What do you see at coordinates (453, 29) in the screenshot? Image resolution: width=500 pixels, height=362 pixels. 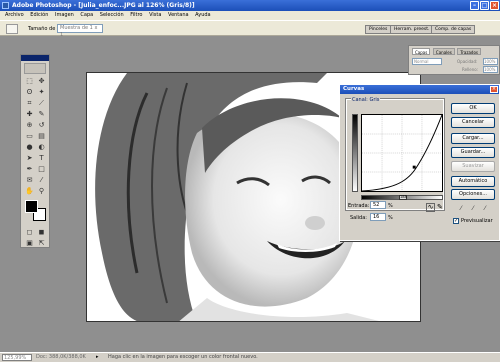 I see `dock-tab-comp-capas: Comp. de capas` at bounding box center [453, 29].